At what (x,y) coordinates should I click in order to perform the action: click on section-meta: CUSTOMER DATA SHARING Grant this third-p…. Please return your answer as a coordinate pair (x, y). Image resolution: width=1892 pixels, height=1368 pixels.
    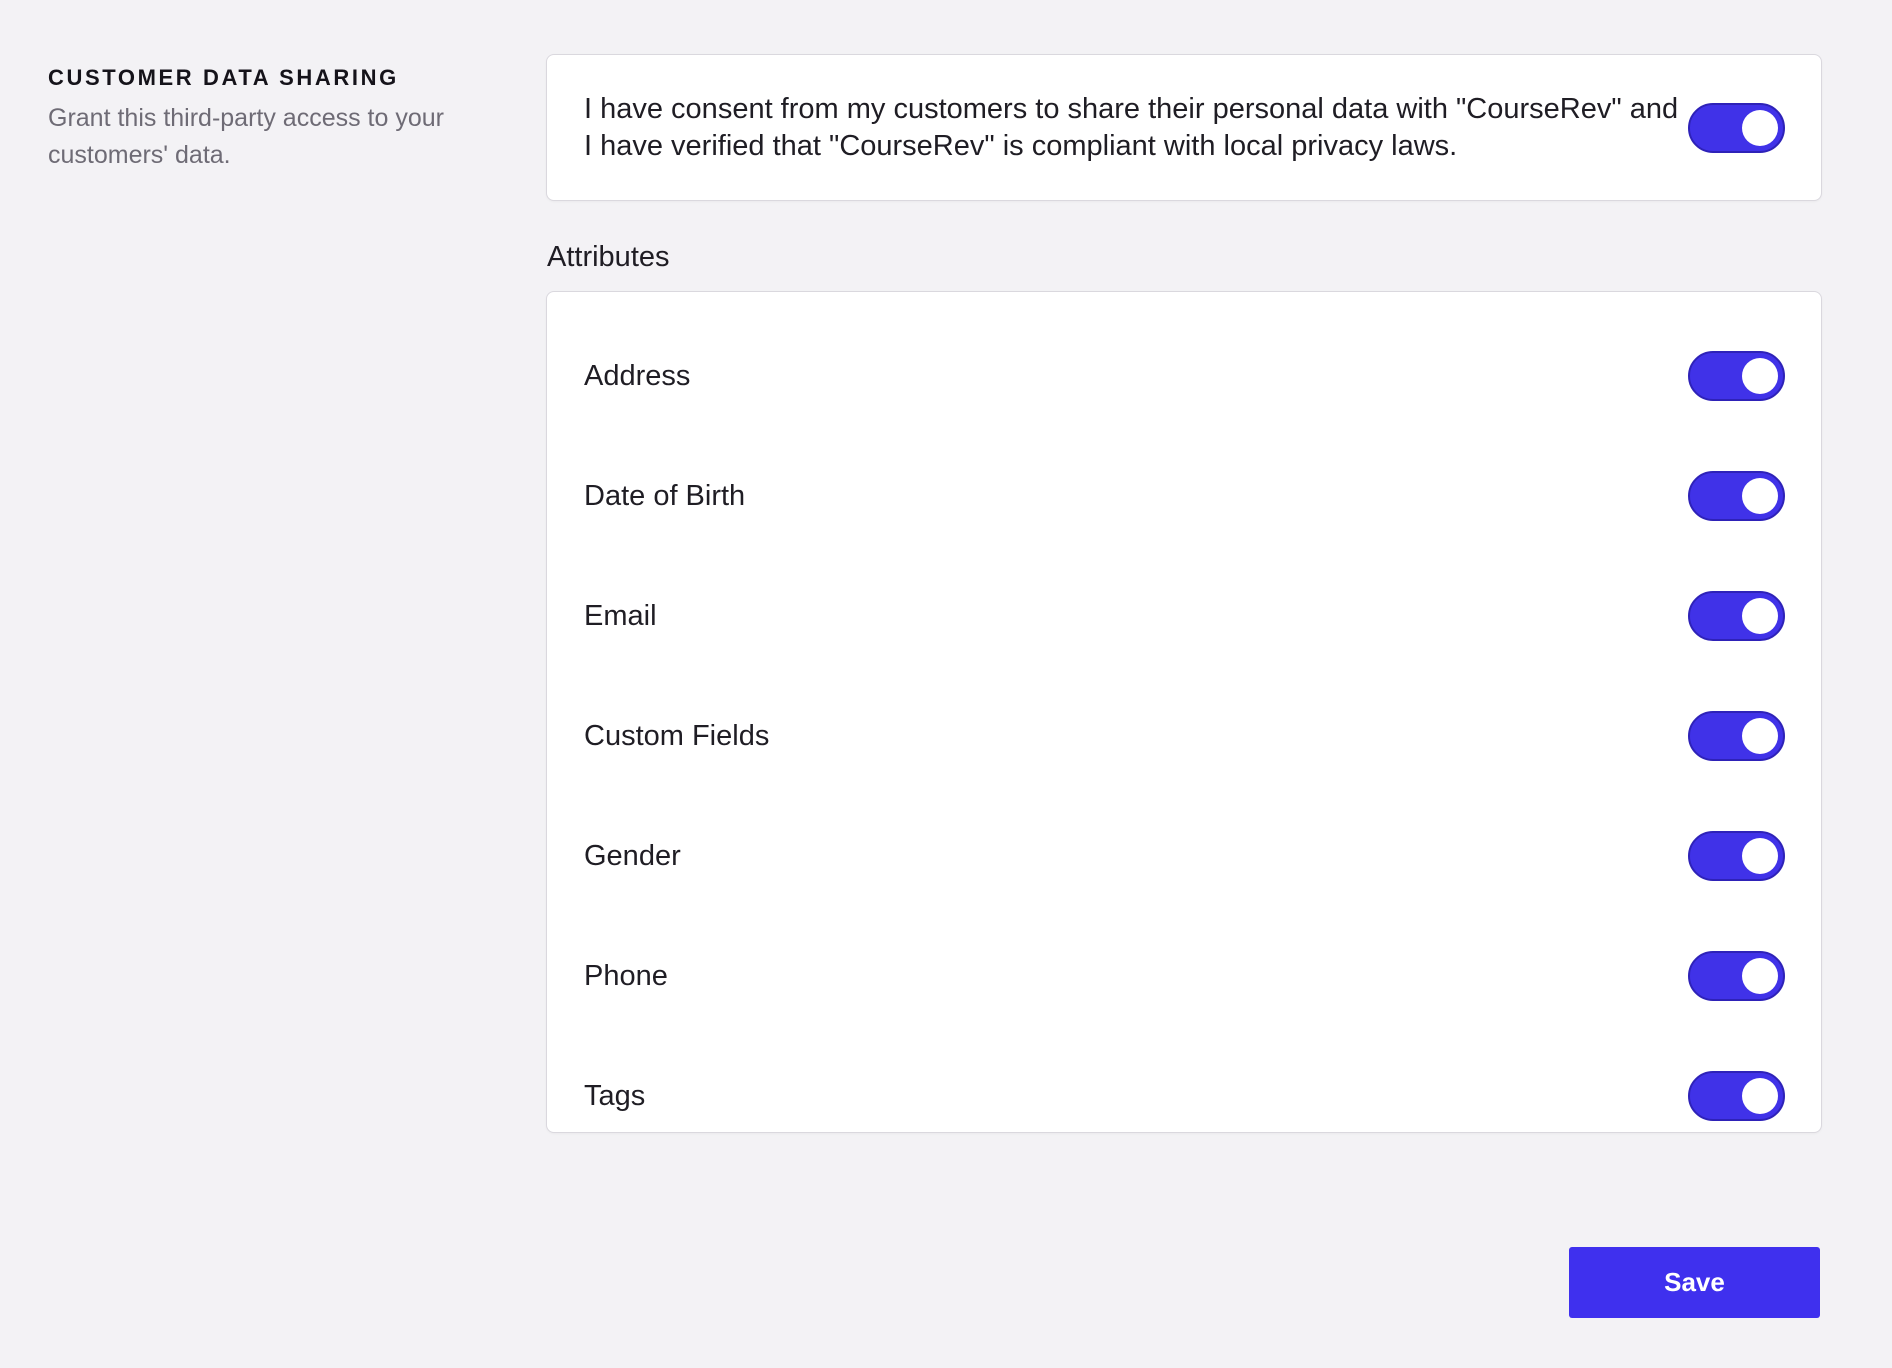
    Looking at the image, I should click on (268, 119).